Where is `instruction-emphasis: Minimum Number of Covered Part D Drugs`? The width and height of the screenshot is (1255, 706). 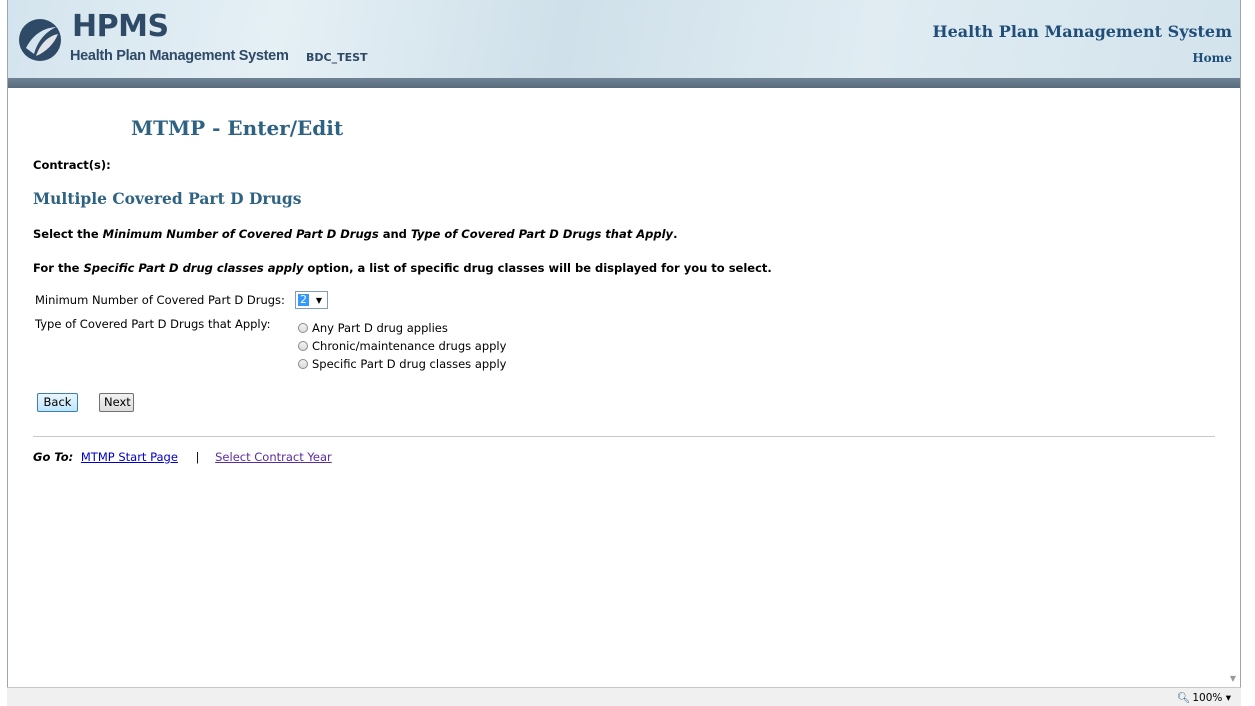 instruction-emphasis: Minimum Number of Covered Part D Drugs is located at coordinates (240, 234).